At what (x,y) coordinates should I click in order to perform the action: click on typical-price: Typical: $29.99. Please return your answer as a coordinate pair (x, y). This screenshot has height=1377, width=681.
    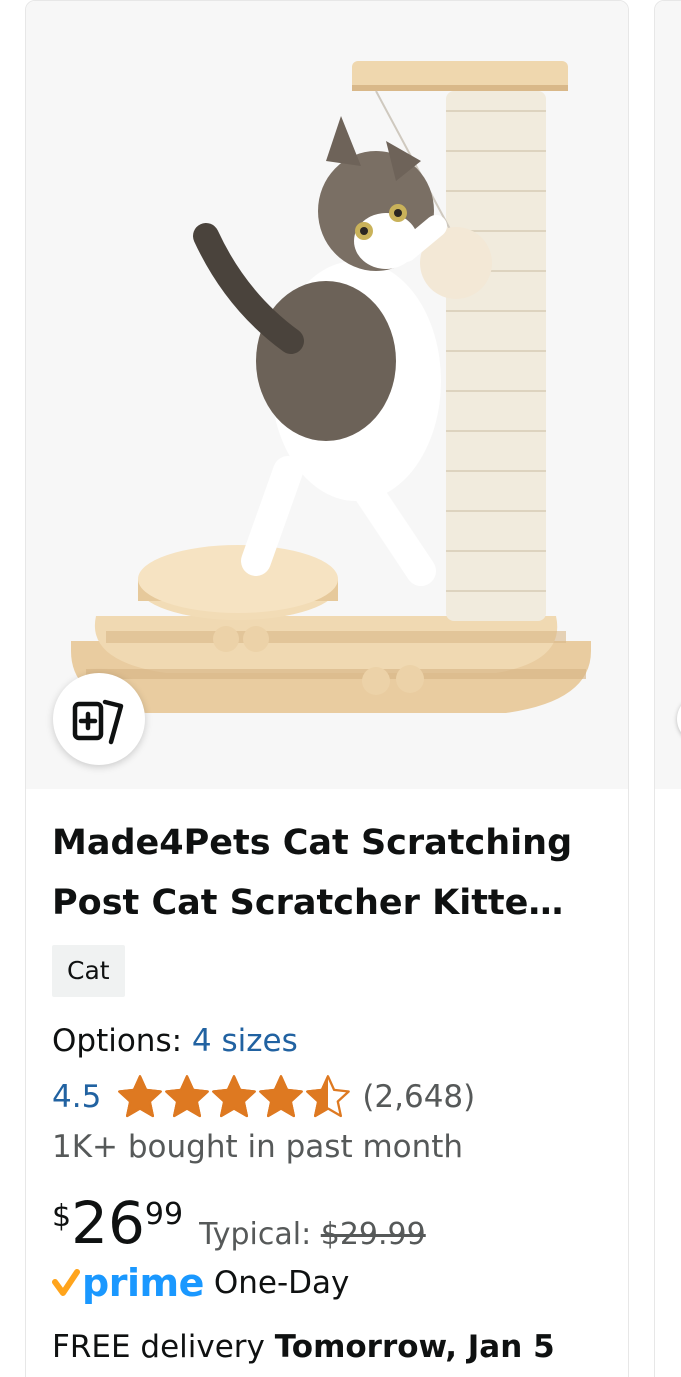
    Looking at the image, I should click on (312, 1234).